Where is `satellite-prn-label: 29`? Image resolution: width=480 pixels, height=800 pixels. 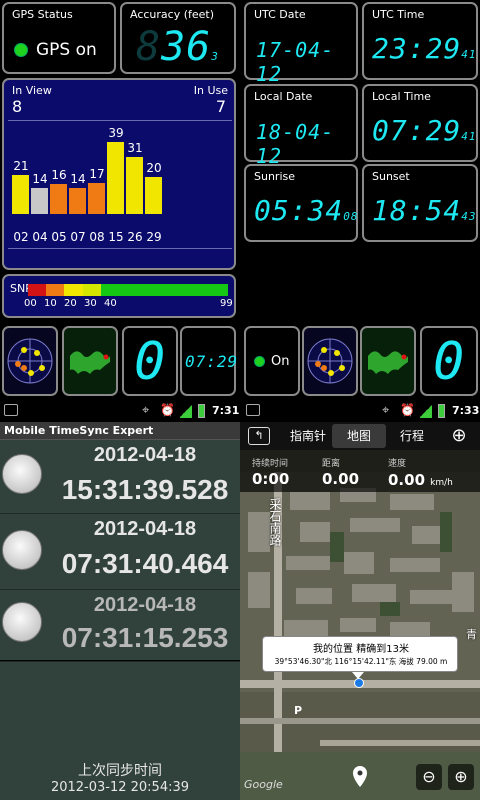
satellite-prn-label: 29 is located at coordinates (154, 237).